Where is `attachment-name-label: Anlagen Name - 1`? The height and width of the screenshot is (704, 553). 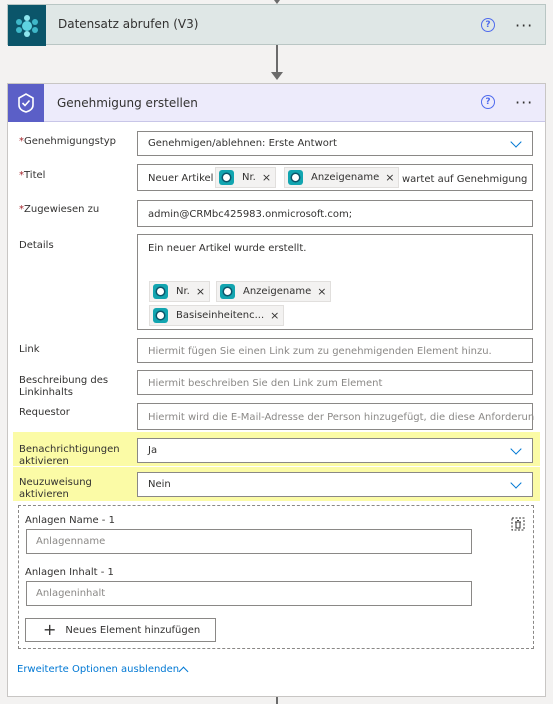
attachment-name-label: Anlagen Name - 1 is located at coordinates (70, 520).